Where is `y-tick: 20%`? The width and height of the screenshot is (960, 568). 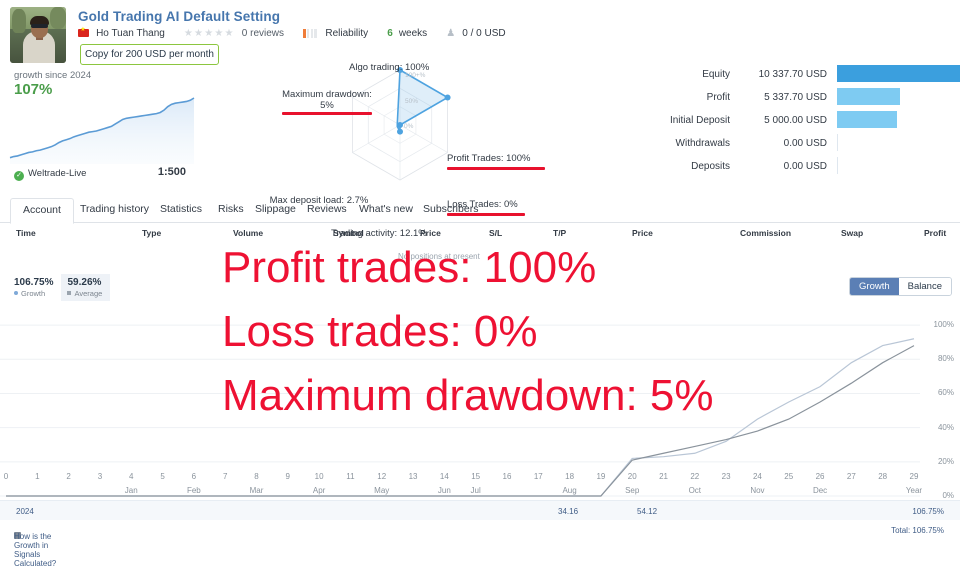
y-tick: 20% is located at coordinates (945, 461).